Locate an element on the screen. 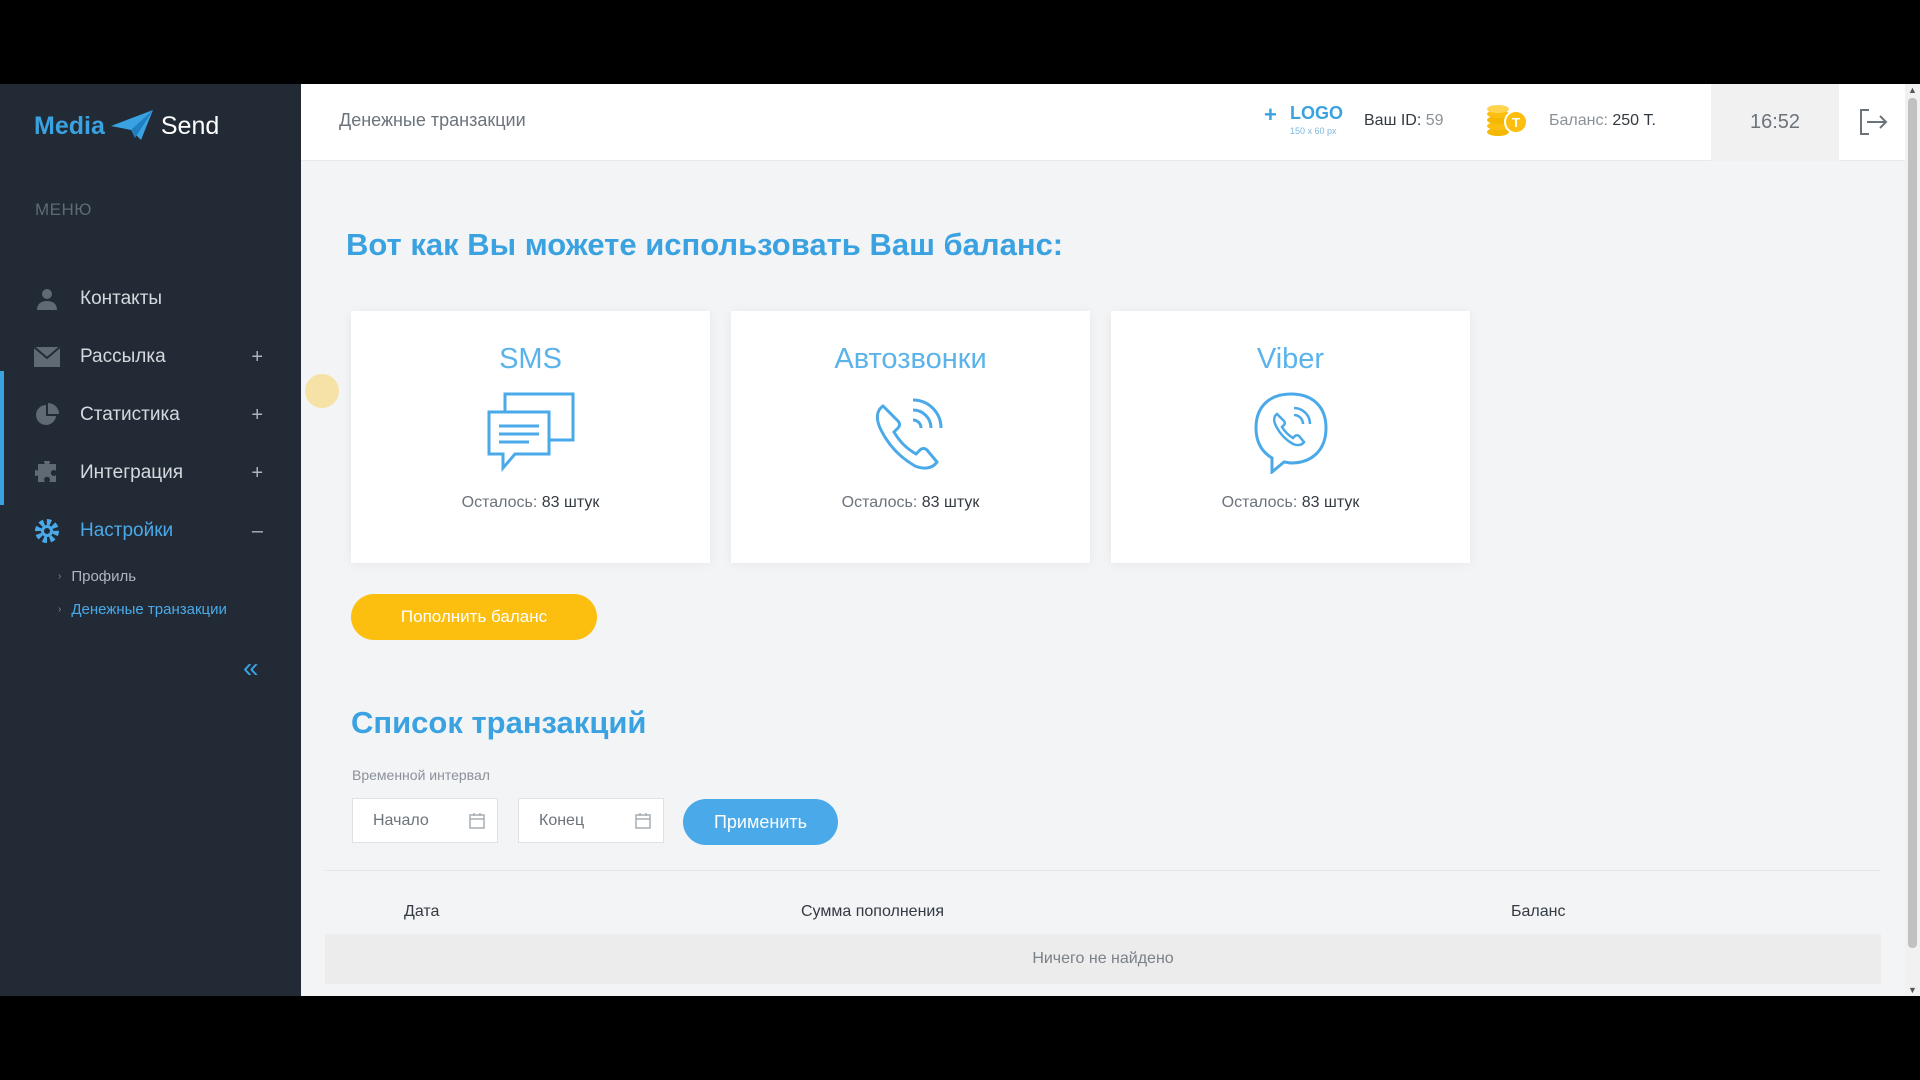  service-card-sms: SMS Осталось: 83 штук is located at coordinates (530, 437).